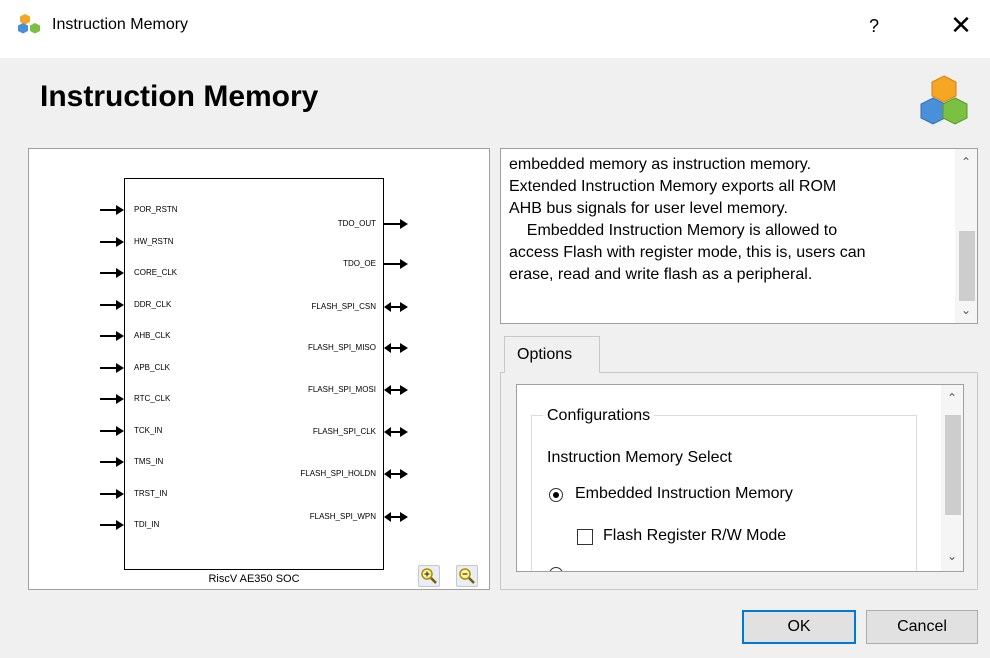 The width and height of the screenshot is (990, 658). Describe the element at coordinates (156, 272) in the screenshot. I see `pin-label: CORE_CLK` at that location.